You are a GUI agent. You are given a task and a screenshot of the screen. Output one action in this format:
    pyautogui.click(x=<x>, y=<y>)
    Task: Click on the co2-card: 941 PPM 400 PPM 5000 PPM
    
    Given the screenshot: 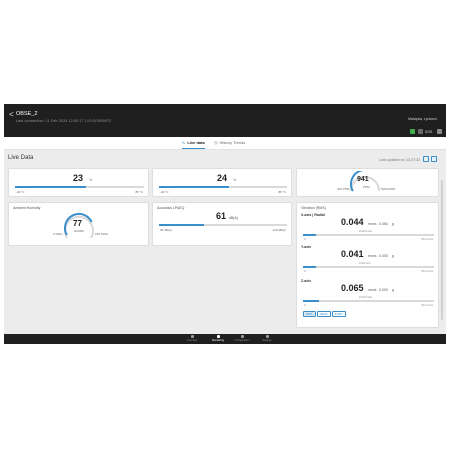 What is the action you would take?
    pyautogui.click(x=367, y=182)
    